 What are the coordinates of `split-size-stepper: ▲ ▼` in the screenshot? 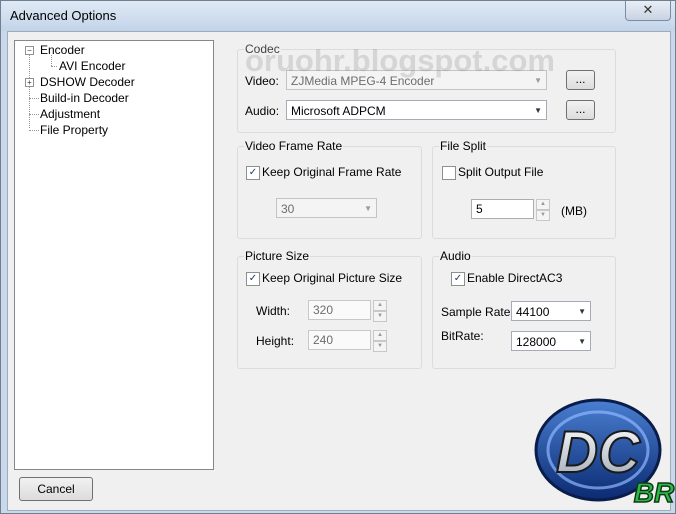 It's located at (543, 210).